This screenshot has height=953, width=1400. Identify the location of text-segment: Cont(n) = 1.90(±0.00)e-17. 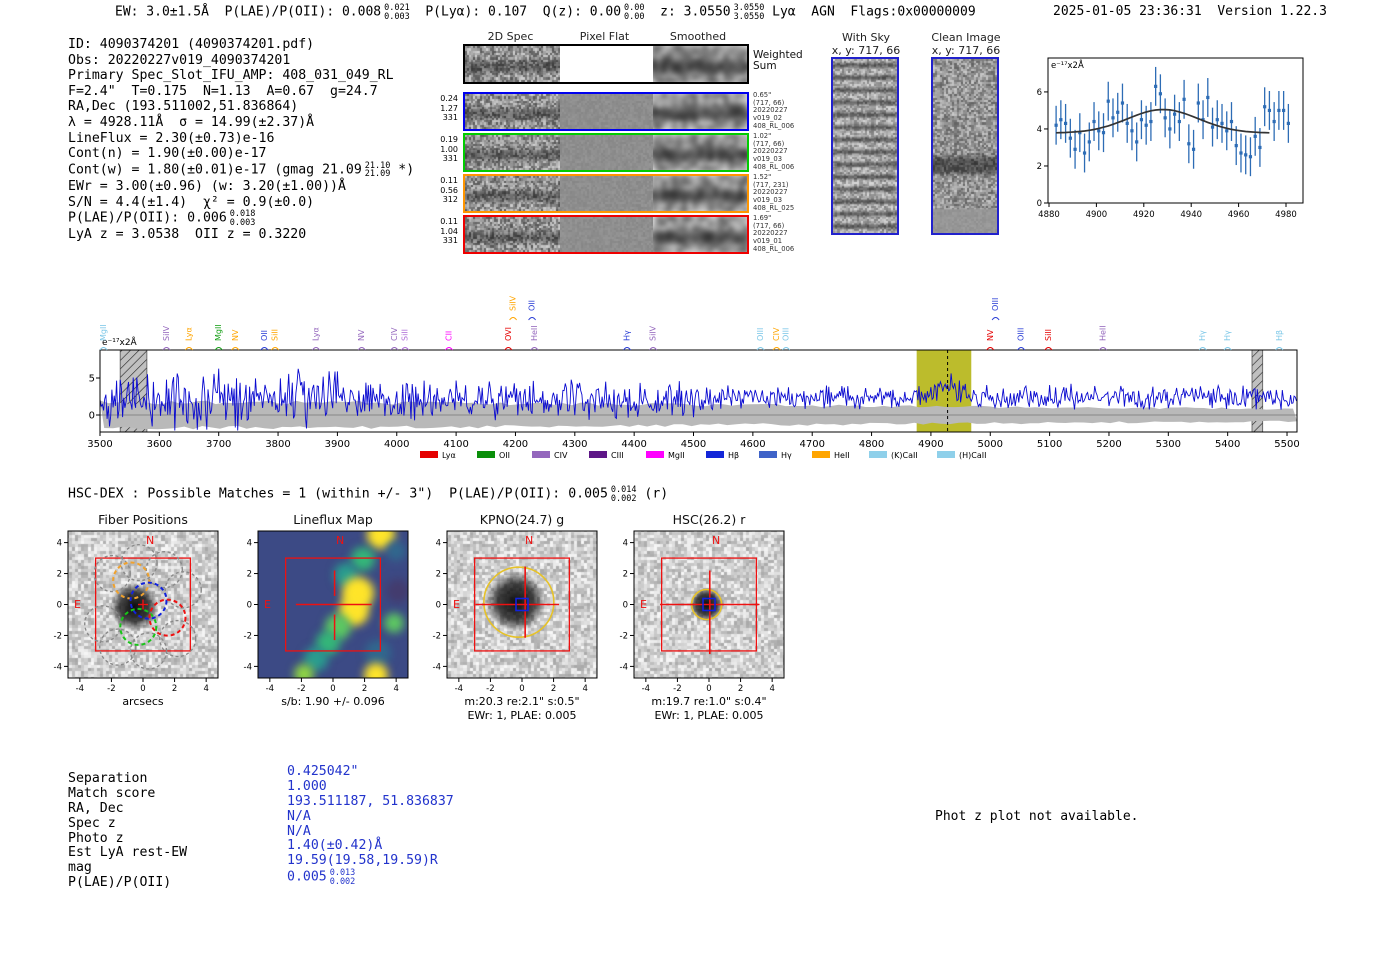
(167, 154).